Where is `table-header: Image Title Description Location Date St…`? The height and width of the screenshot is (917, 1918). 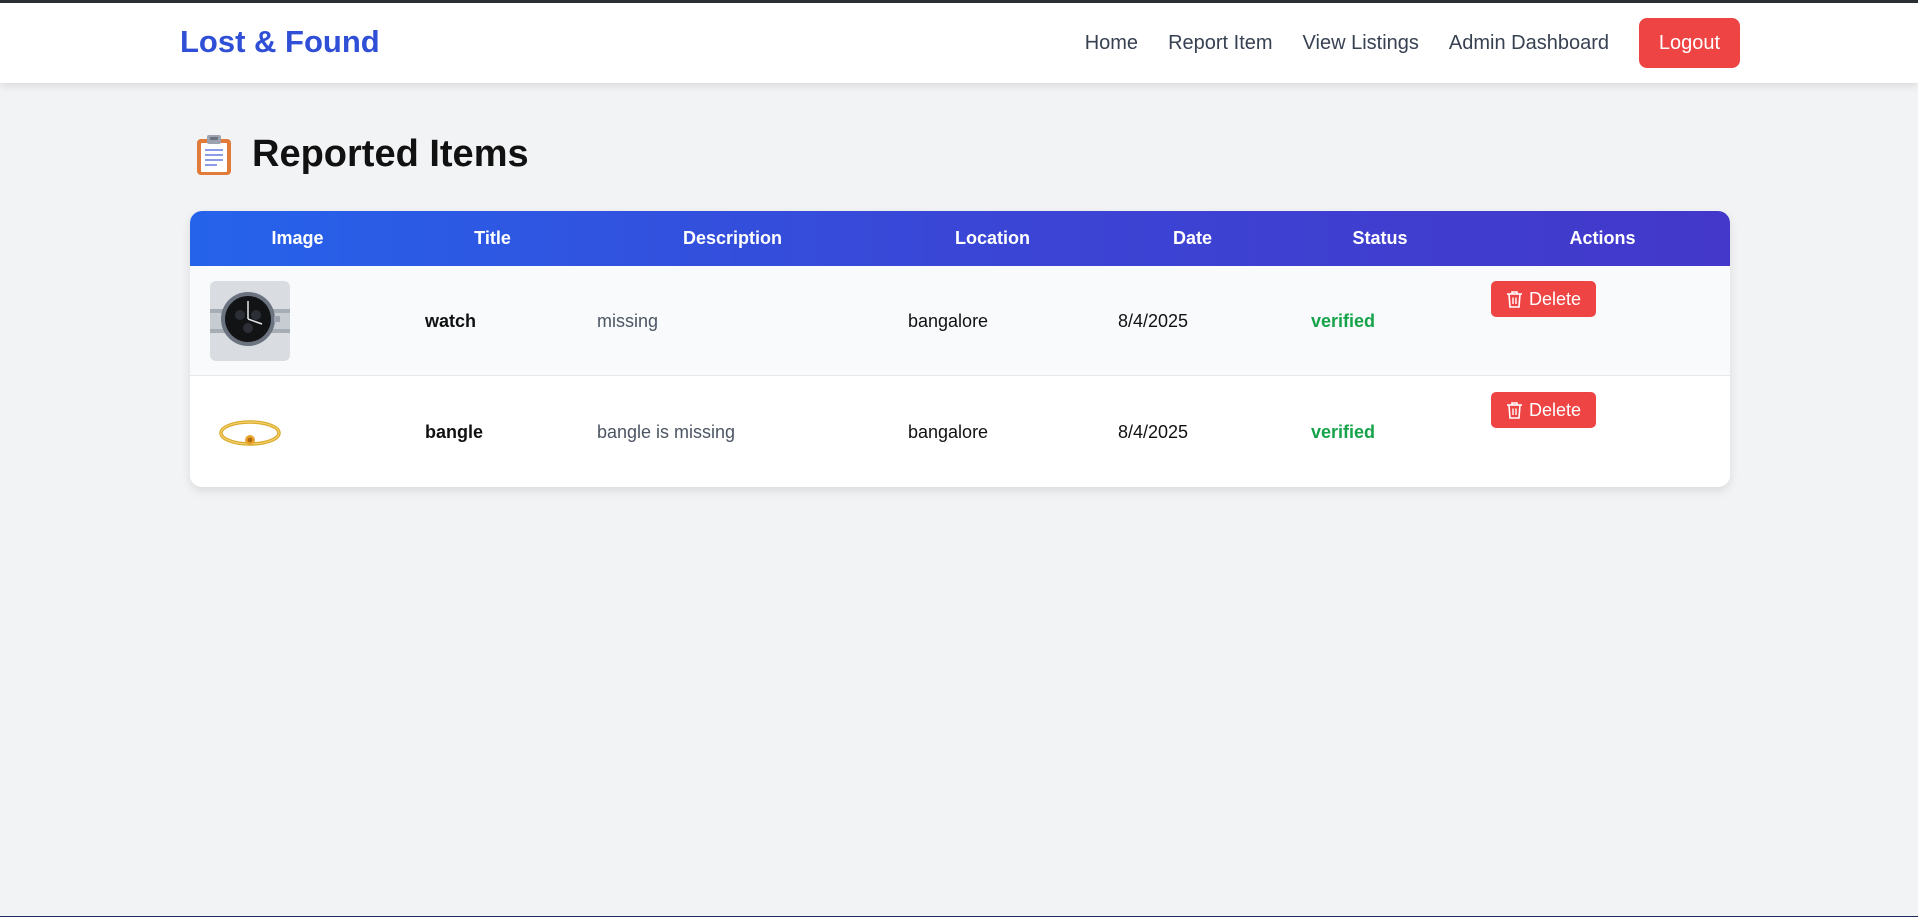
table-header: Image Title Description Location Date St… is located at coordinates (960, 238).